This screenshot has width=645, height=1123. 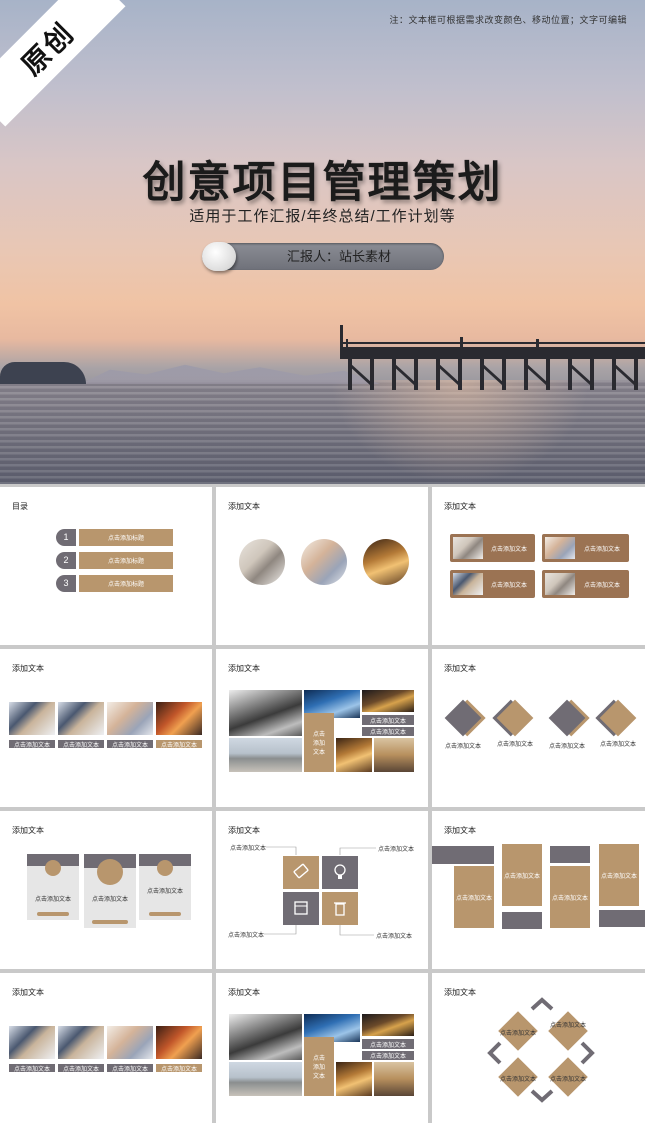 I want to click on callout-lines, so click(x=320, y=891).